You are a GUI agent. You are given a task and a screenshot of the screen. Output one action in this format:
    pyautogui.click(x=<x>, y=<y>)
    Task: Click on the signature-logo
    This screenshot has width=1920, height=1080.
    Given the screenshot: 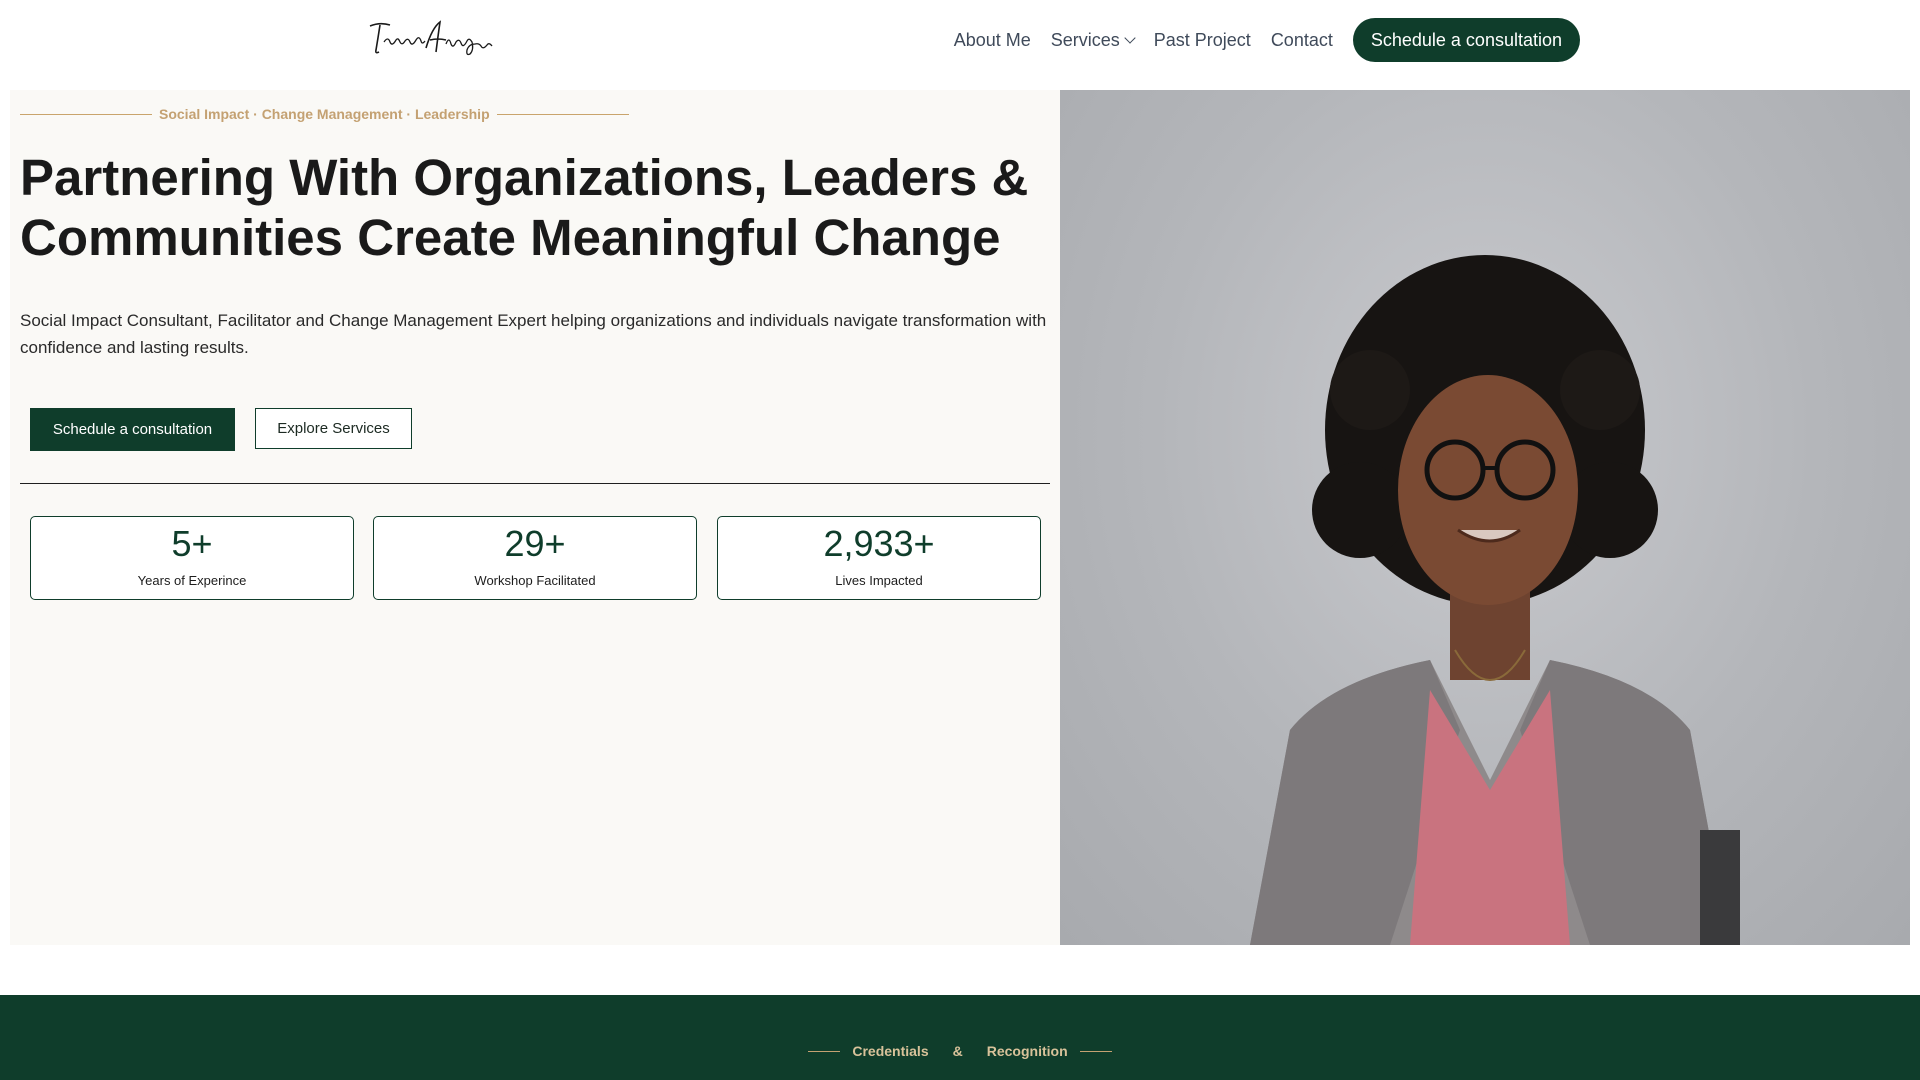 What is the action you would take?
    pyautogui.click(x=434, y=38)
    